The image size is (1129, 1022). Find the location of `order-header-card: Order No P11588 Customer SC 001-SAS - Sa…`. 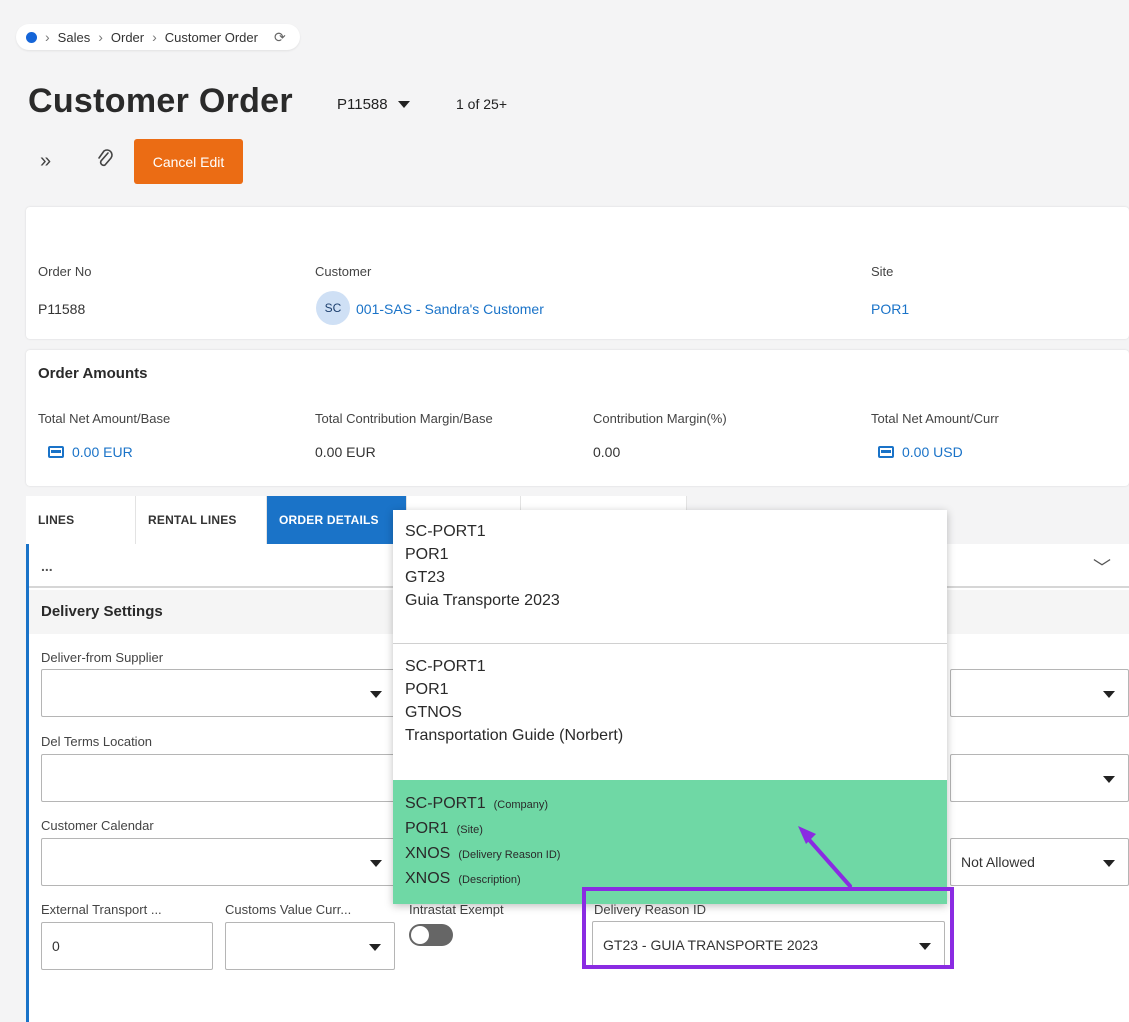

order-header-card: Order No P11588 Customer SC 001-SAS - Sa… is located at coordinates (577, 273).